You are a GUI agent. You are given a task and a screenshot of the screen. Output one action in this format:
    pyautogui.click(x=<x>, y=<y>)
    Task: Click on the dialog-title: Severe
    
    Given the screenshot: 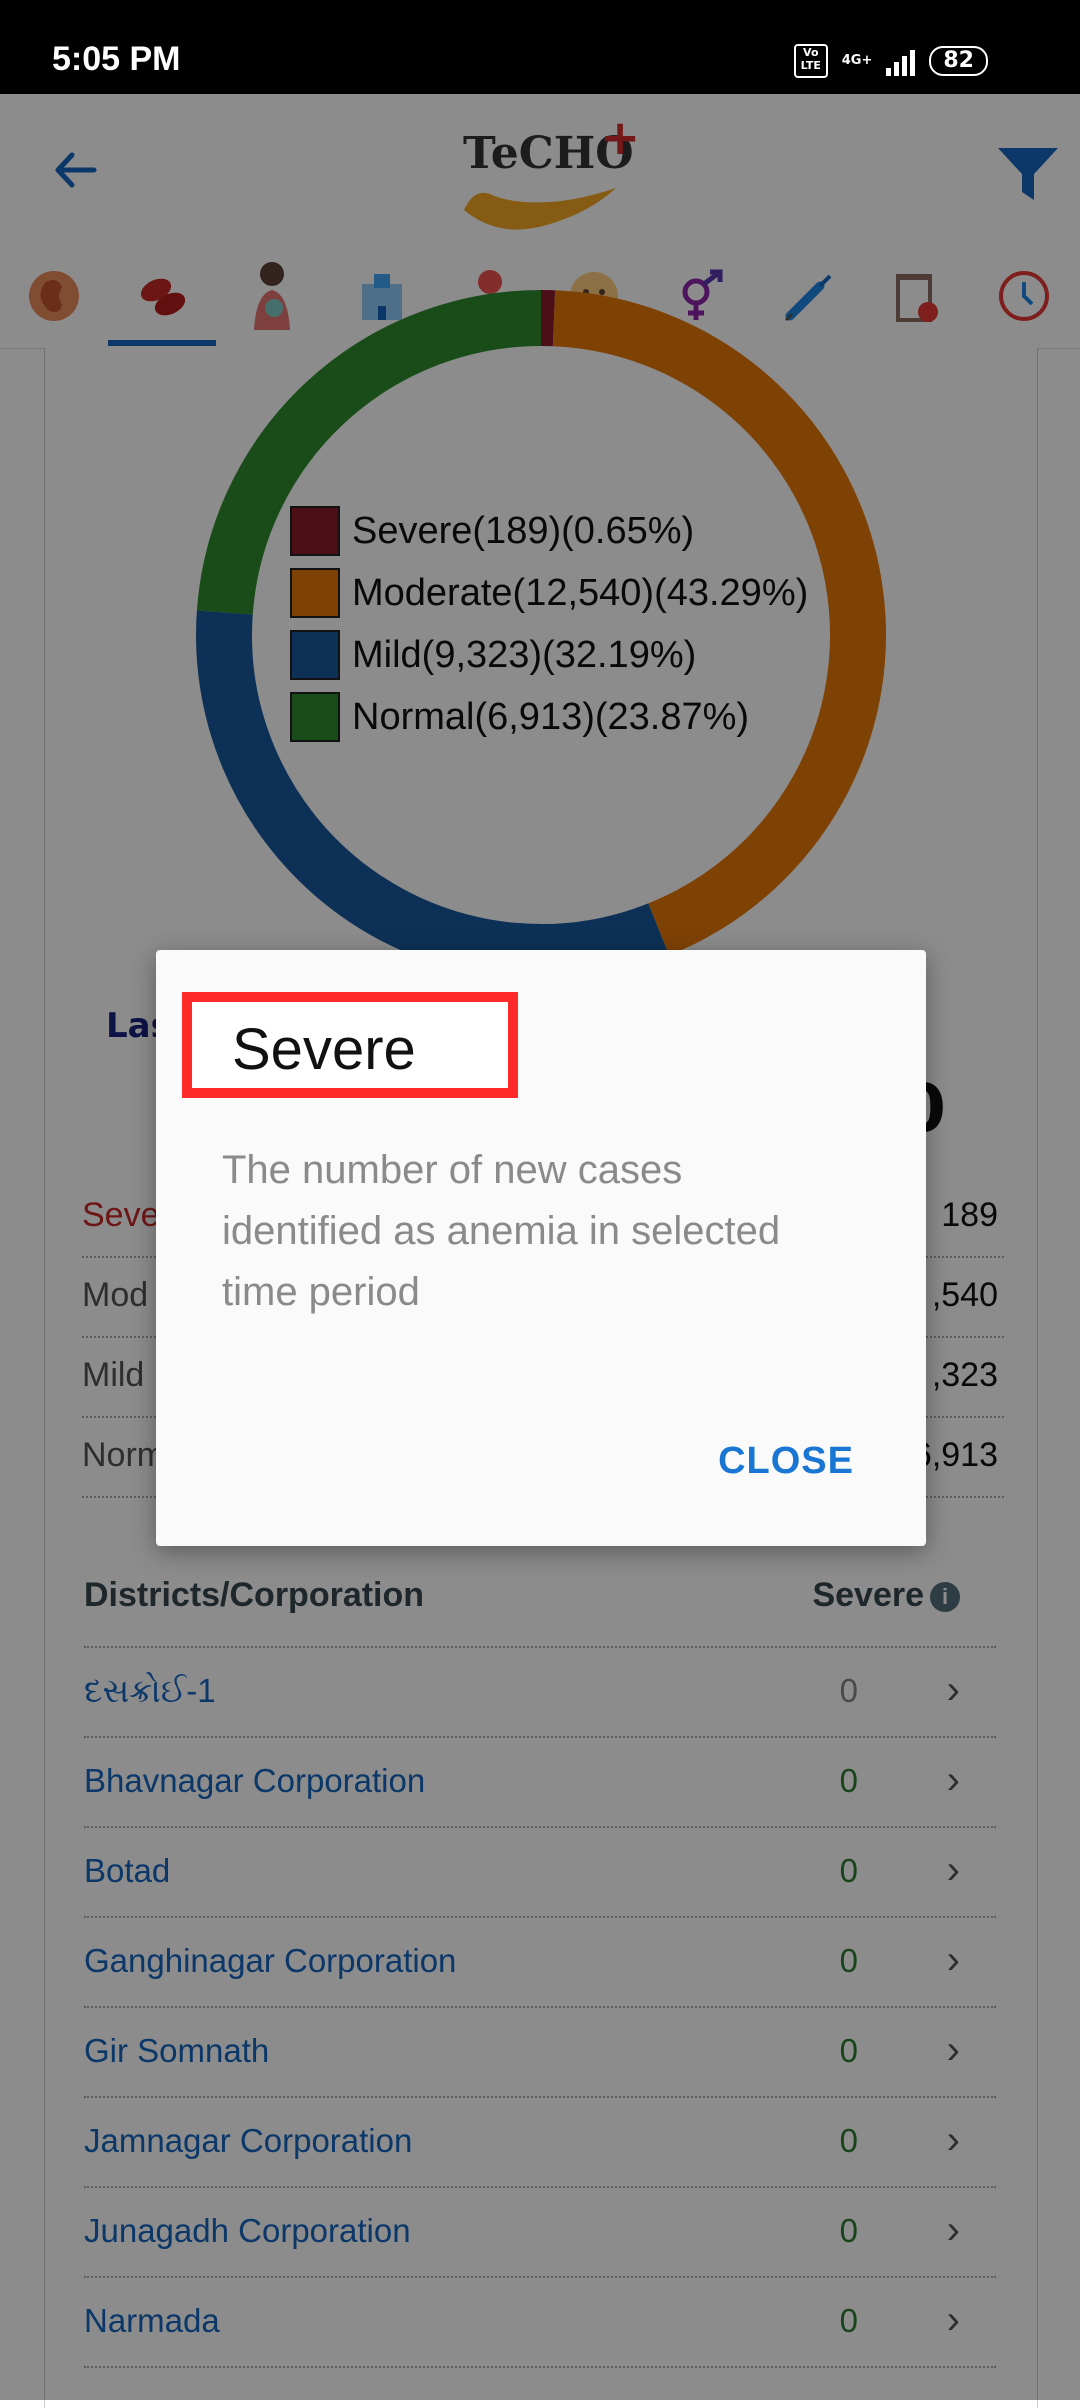 What is the action you would take?
    pyautogui.click(x=324, y=1049)
    